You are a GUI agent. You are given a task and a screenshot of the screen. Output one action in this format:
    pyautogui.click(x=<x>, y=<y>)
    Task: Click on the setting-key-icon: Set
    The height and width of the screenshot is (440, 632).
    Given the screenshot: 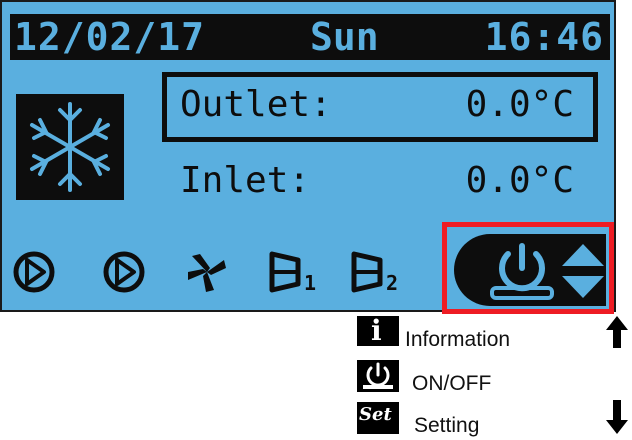 What is the action you would take?
    pyautogui.click(x=378, y=418)
    